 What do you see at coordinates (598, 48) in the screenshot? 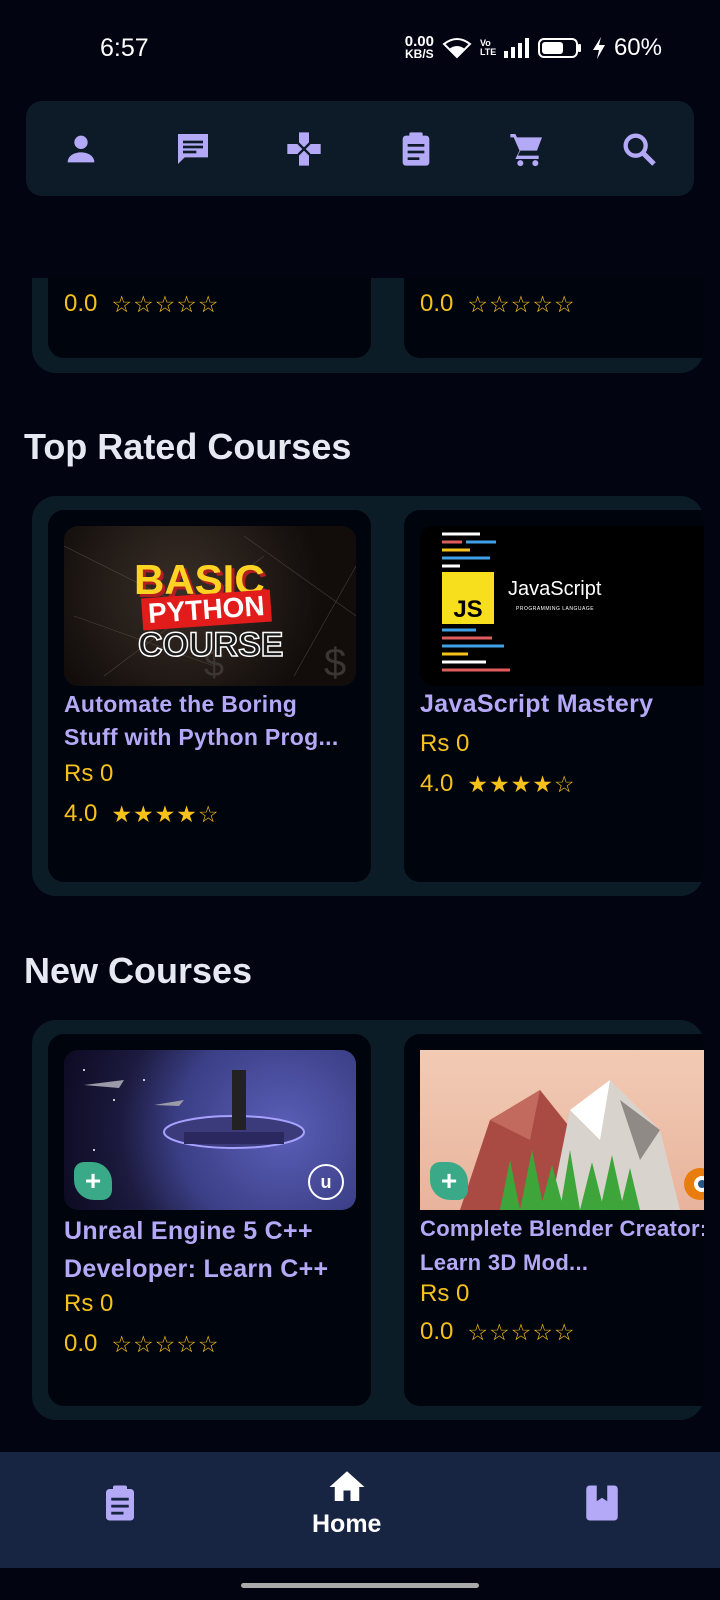
I see `charging-icon` at bounding box center [598, 48].